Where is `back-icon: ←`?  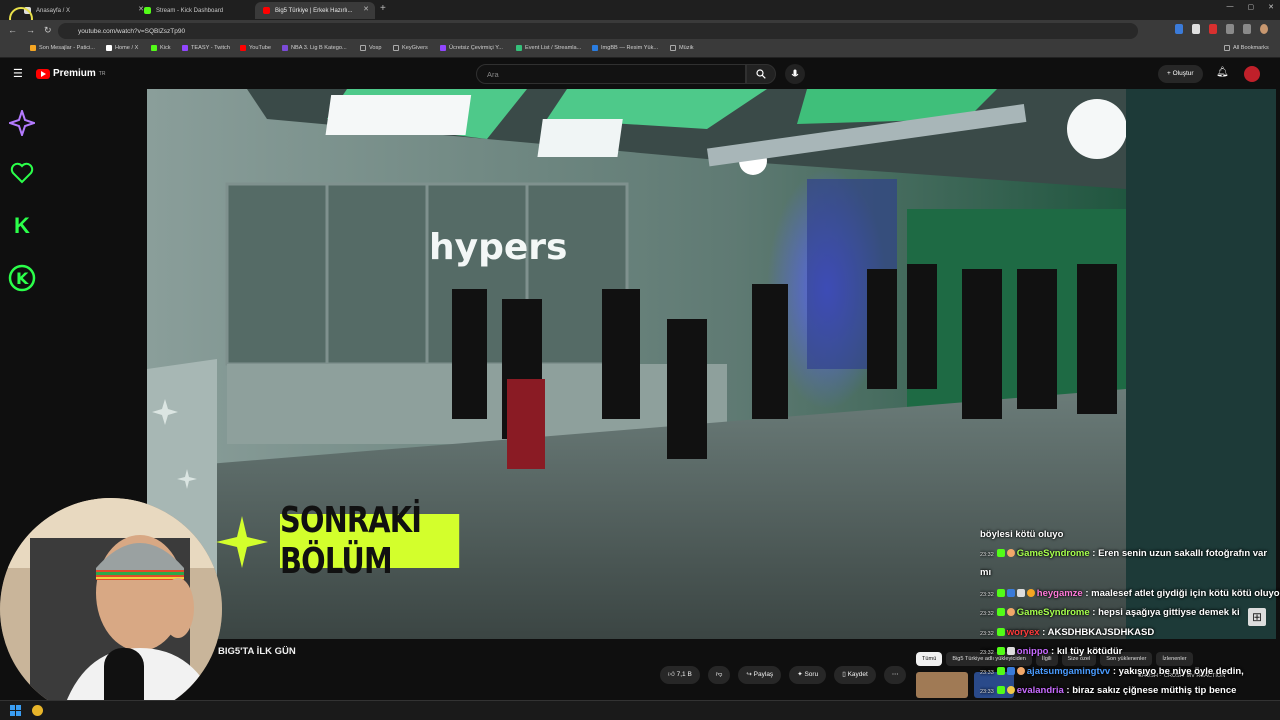
back-icon: ← is located at coordinates (12, 30).